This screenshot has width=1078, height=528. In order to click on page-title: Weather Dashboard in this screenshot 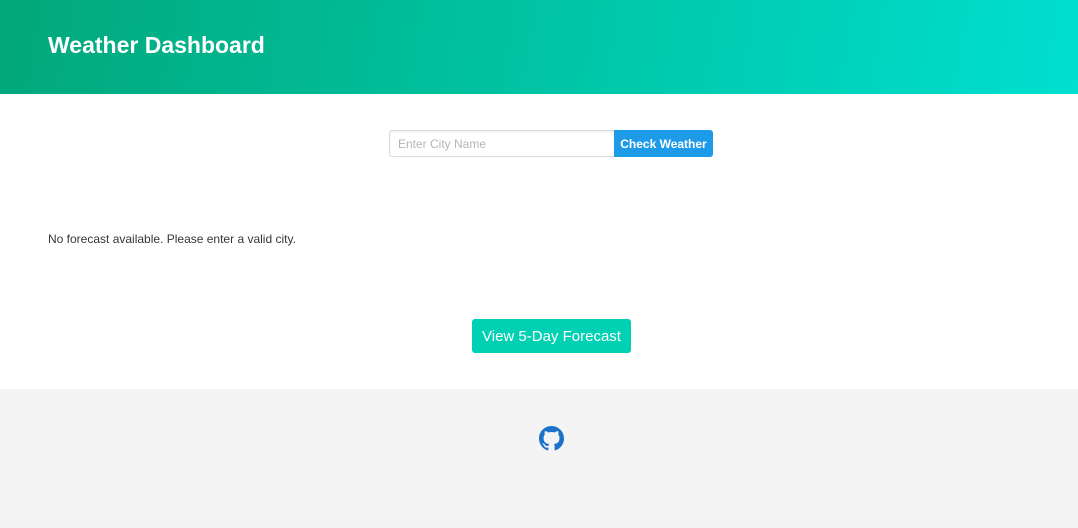, I will do `click(156, 45)`.